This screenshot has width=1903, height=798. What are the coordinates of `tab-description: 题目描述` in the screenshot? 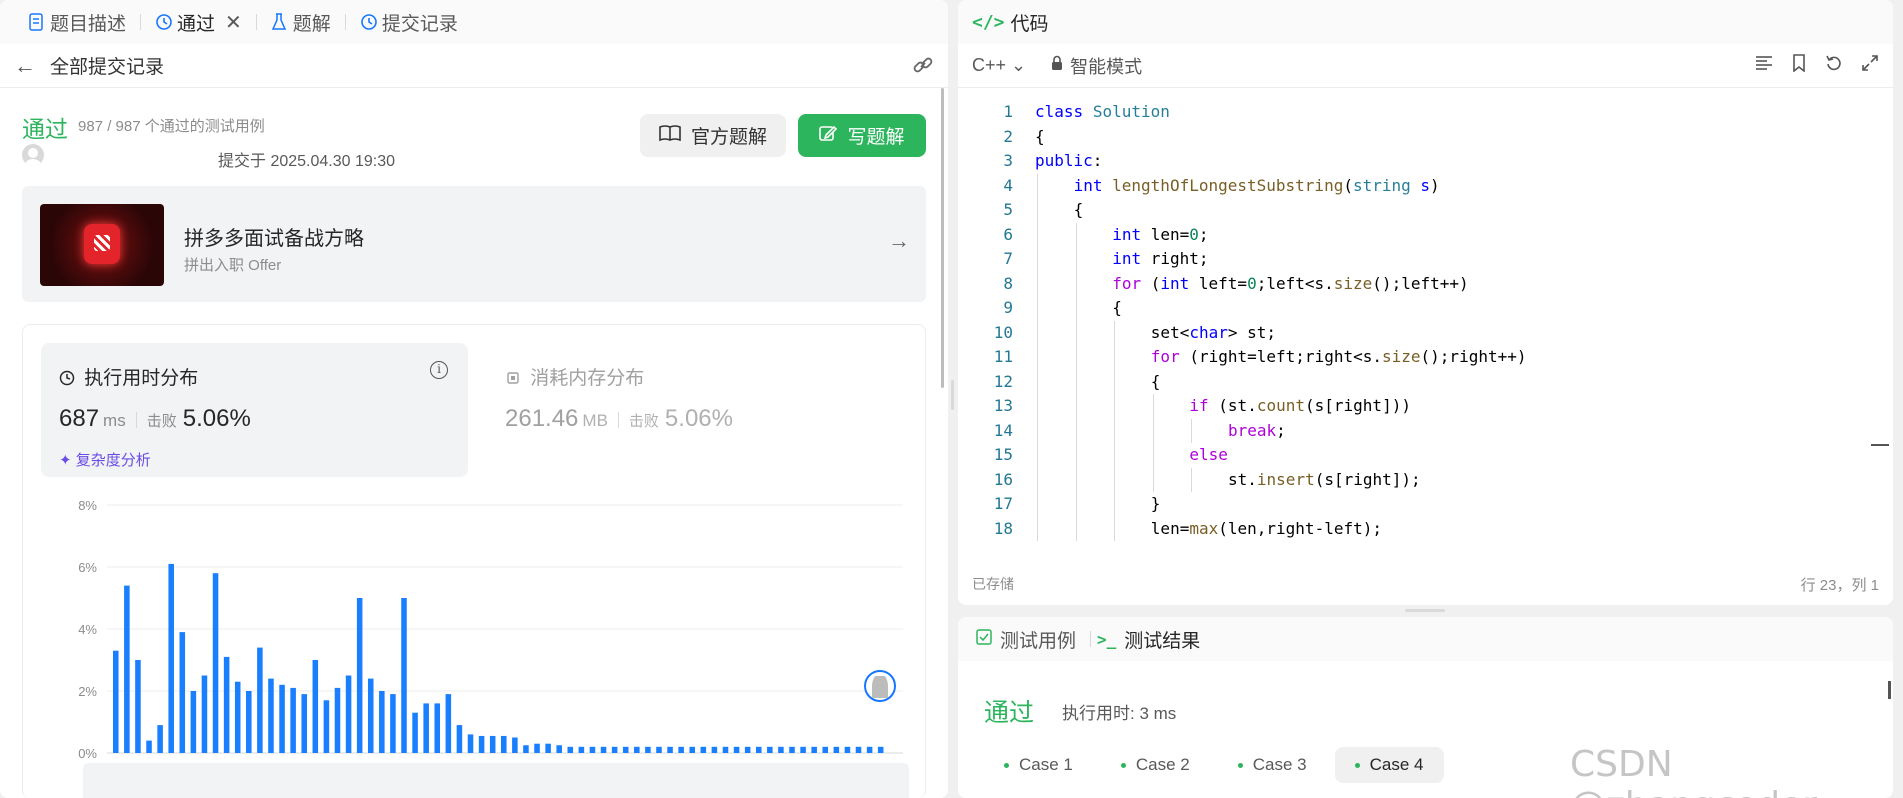 It's located at (77, 22).